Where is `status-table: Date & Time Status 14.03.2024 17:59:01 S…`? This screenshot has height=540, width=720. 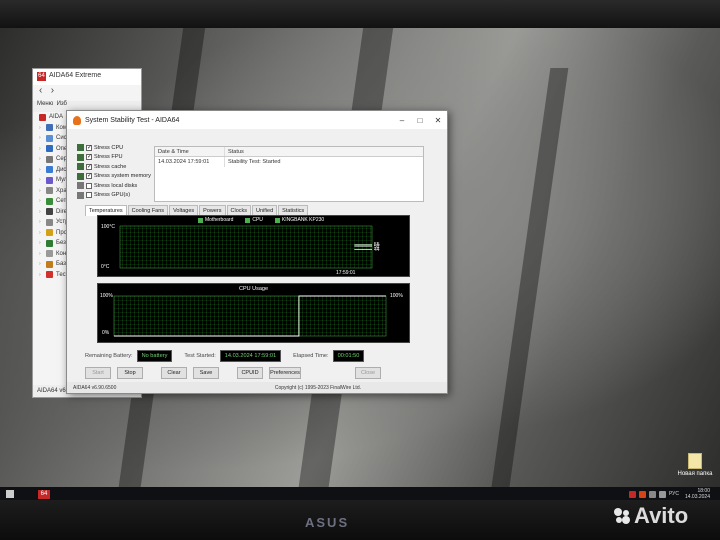 status-table: Date & Time Status 14.03.2024 17:59:01 S… is located at coordinates (289, 174).